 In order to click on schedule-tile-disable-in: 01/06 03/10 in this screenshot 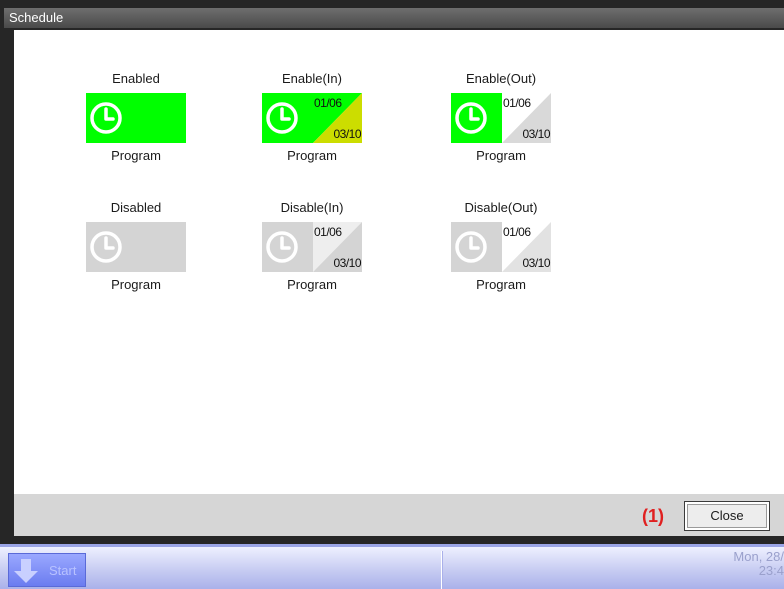, I will do `click(312, 247)`.